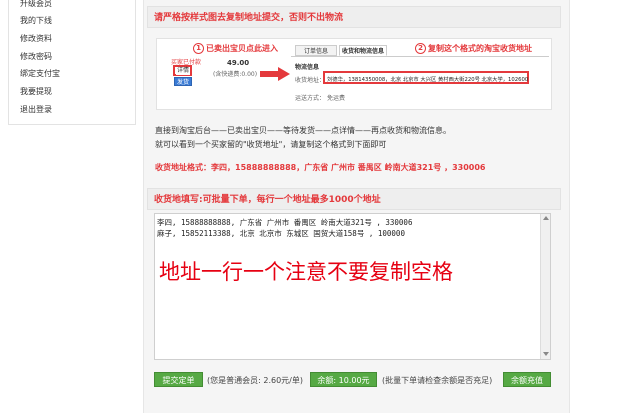 The width and height of the screenshot is (640, 413). Describe the element at coordinates (354, 199) in the screenshot. I see `section-header-address-input: 收货地填写:可批量下单，每行一个地址最多1000个地址` at that location.